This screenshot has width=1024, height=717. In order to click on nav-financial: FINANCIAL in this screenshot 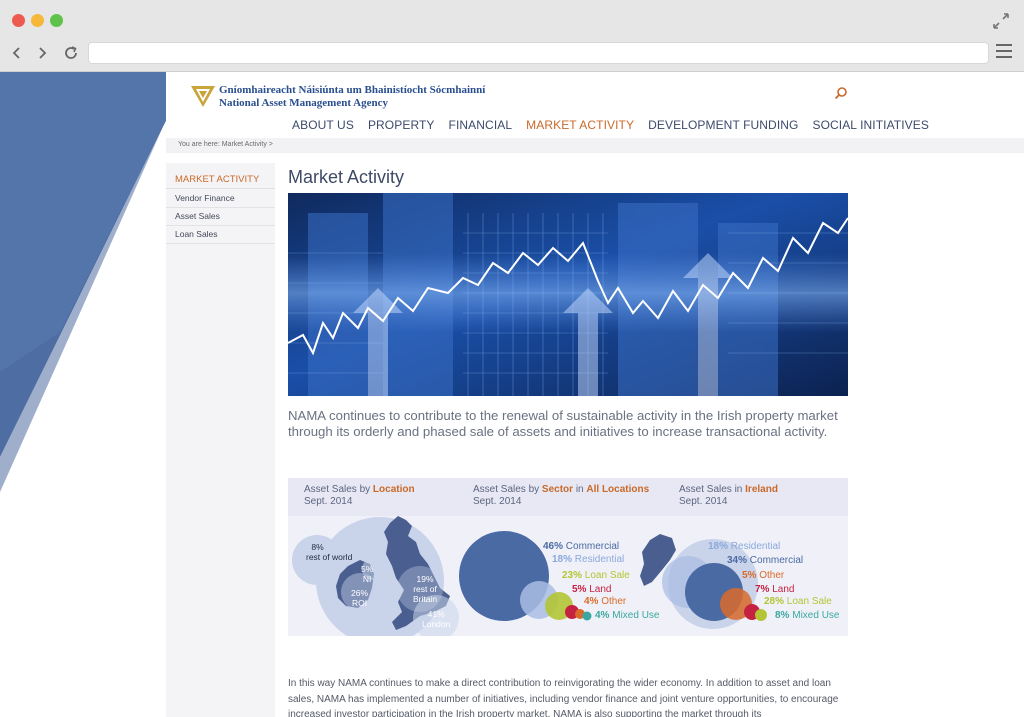, I will do `click(481, 125)`.